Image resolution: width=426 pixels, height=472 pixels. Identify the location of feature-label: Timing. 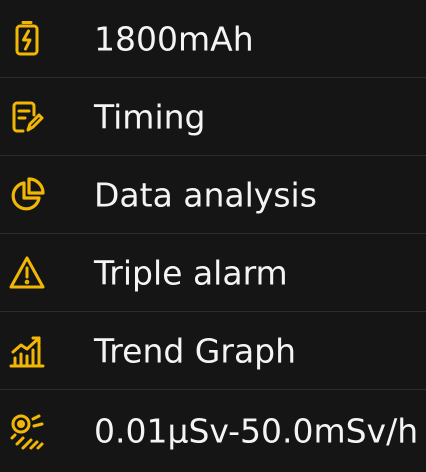
(150, 116).